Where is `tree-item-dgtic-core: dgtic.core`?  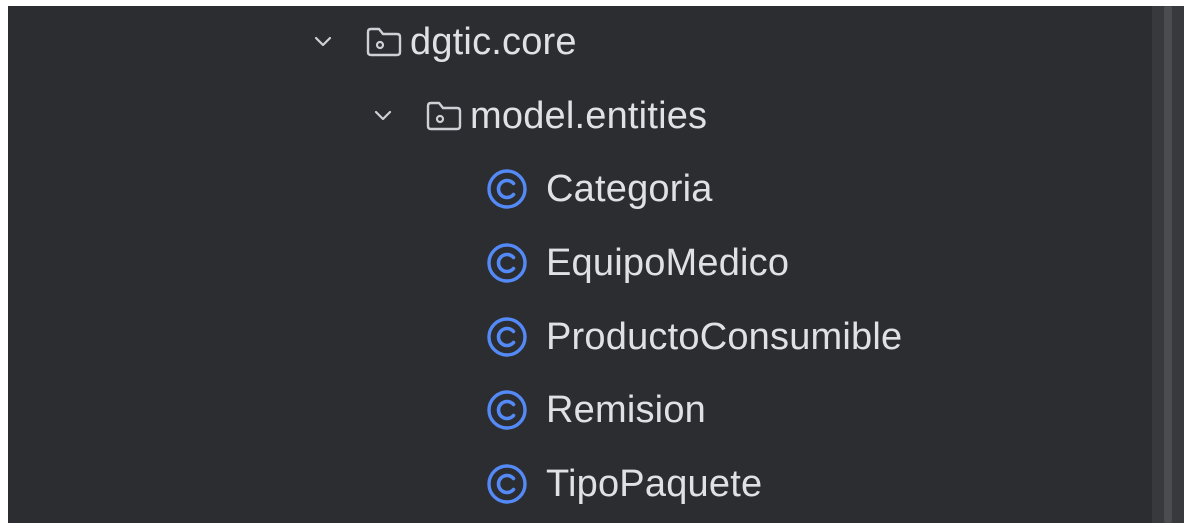 tree-item-dgtic-core: dgtic.core is located at coordinates (444, 42).